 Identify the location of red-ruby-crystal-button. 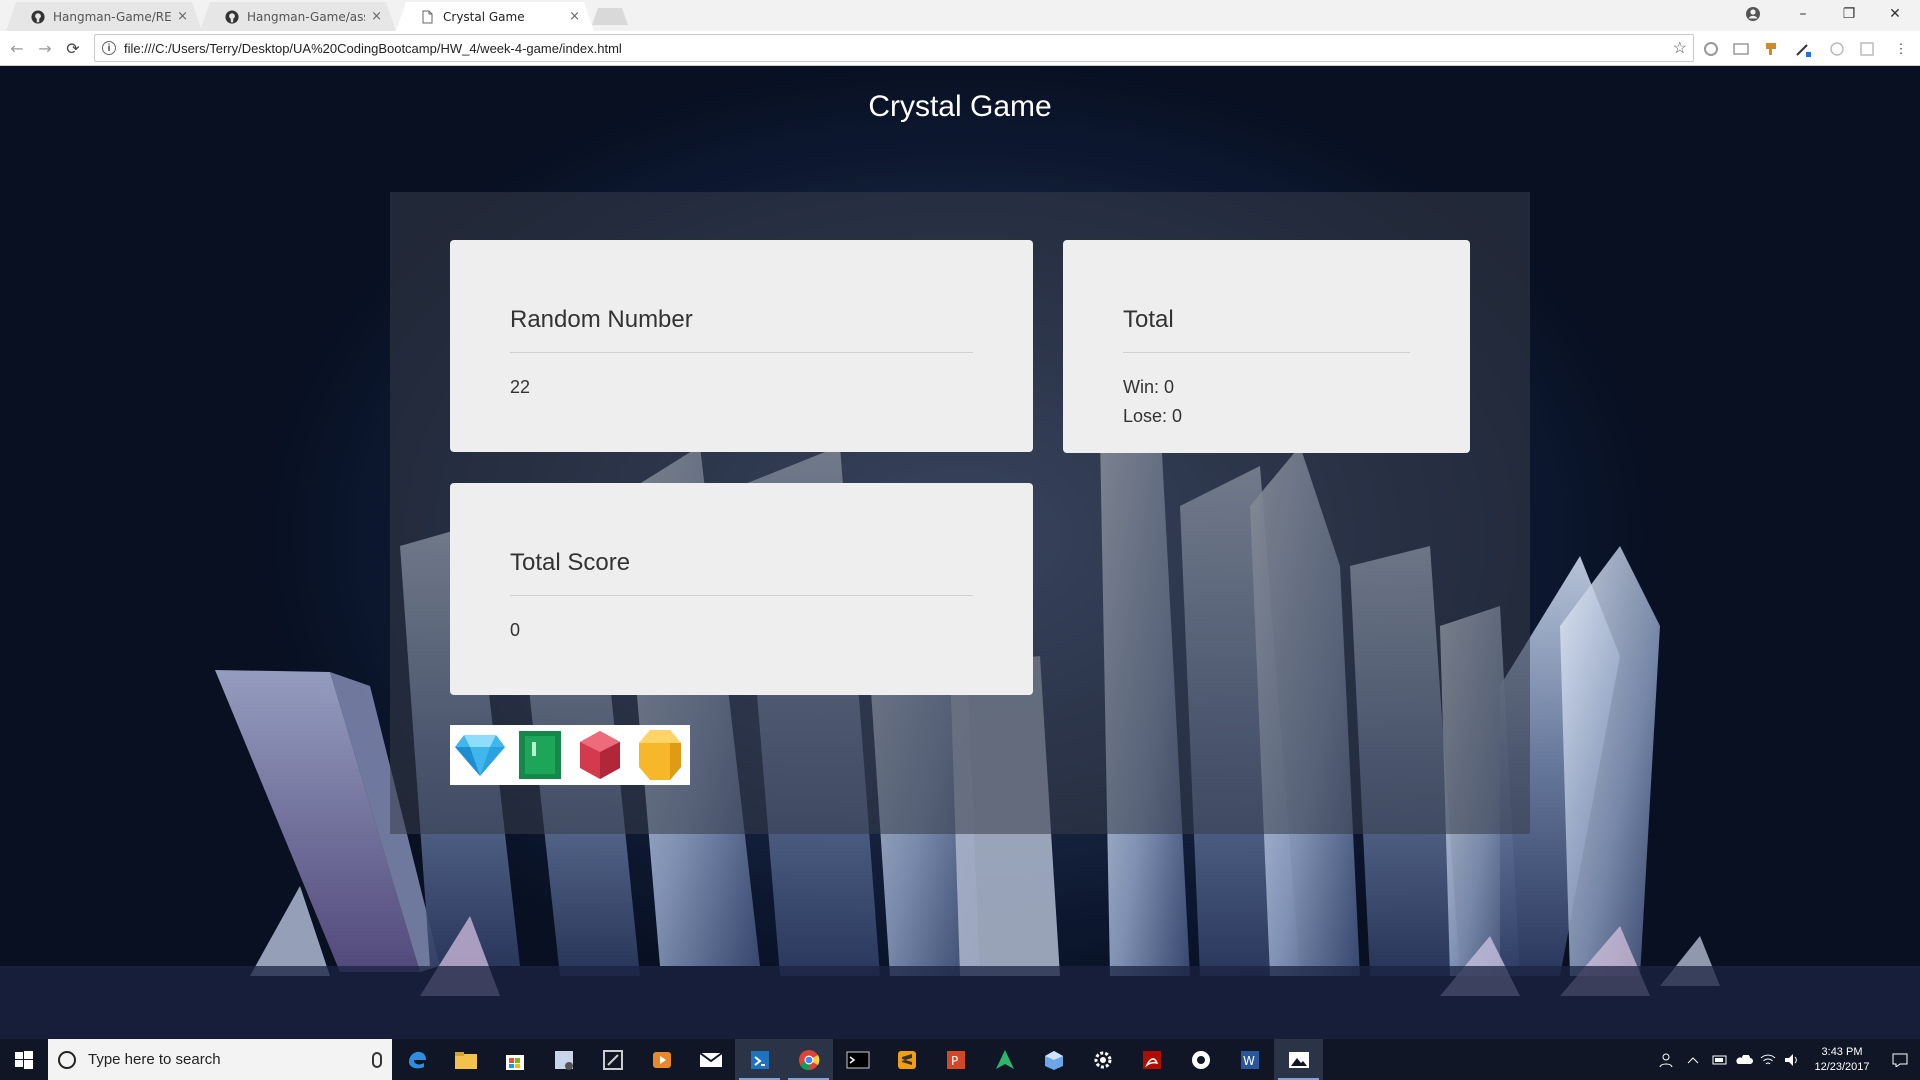
(600, 755).